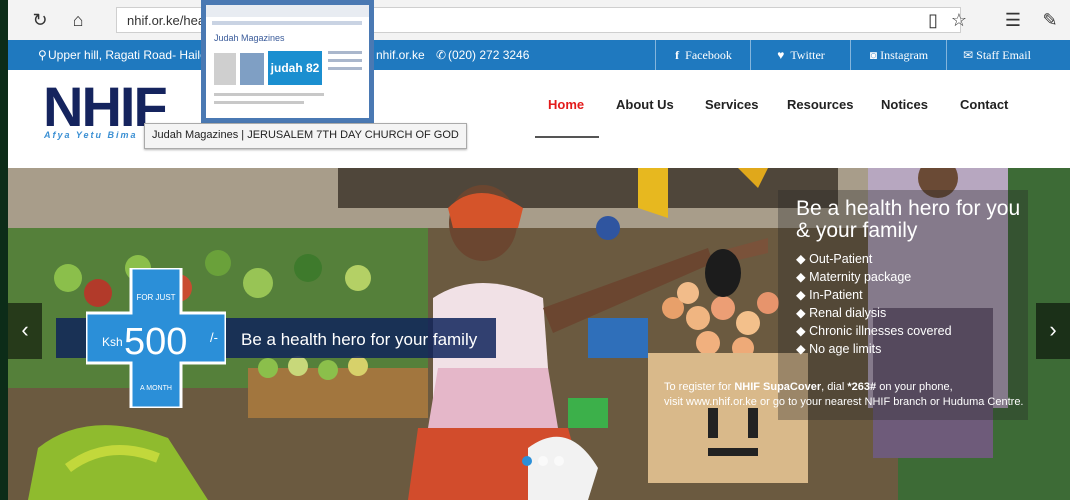  What do you see at coordinates (156, 388) in the screenshot?
I see `badge-bottom-text: A MONTH` at bounding box center [156, 388].